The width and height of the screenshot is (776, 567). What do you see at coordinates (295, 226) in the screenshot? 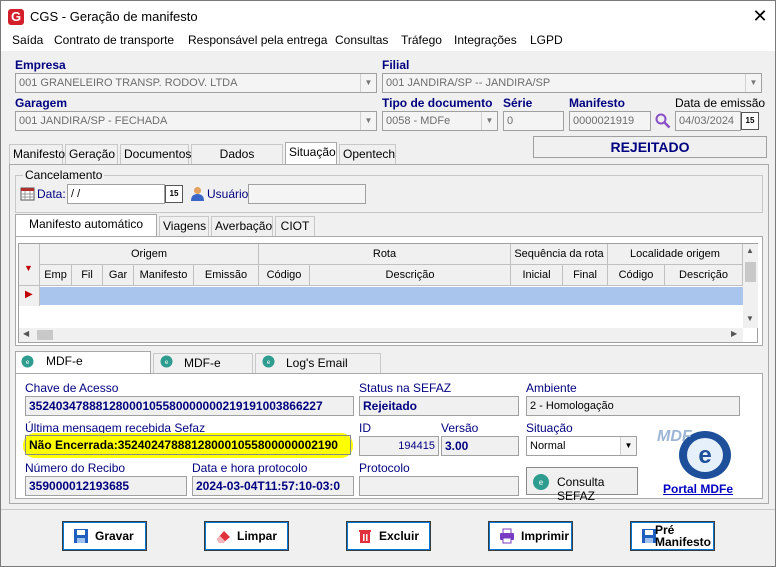
I see `tab-ciot: CIOT` at bounding box center [295, 226].